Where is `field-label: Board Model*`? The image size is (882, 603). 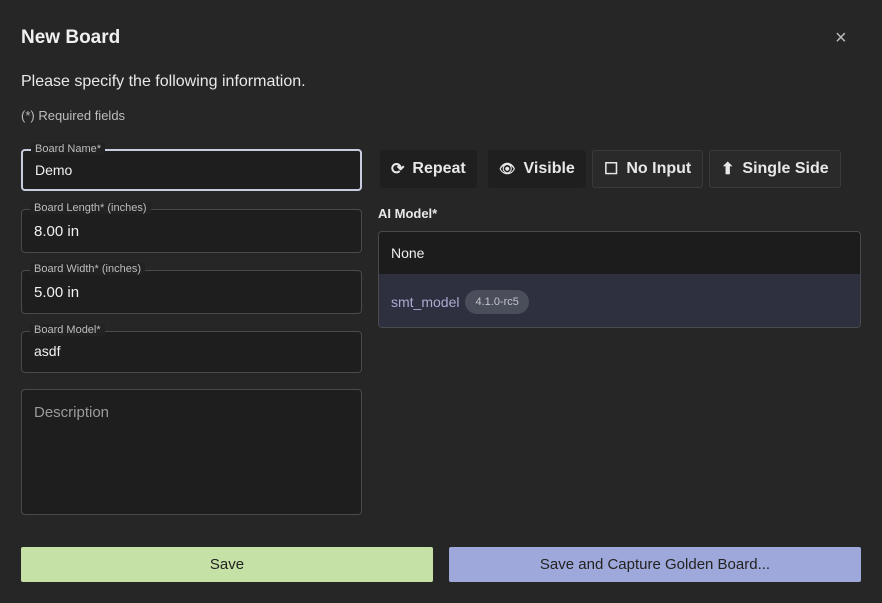
field-label: Board Model* is located at coordinates (67, 330).